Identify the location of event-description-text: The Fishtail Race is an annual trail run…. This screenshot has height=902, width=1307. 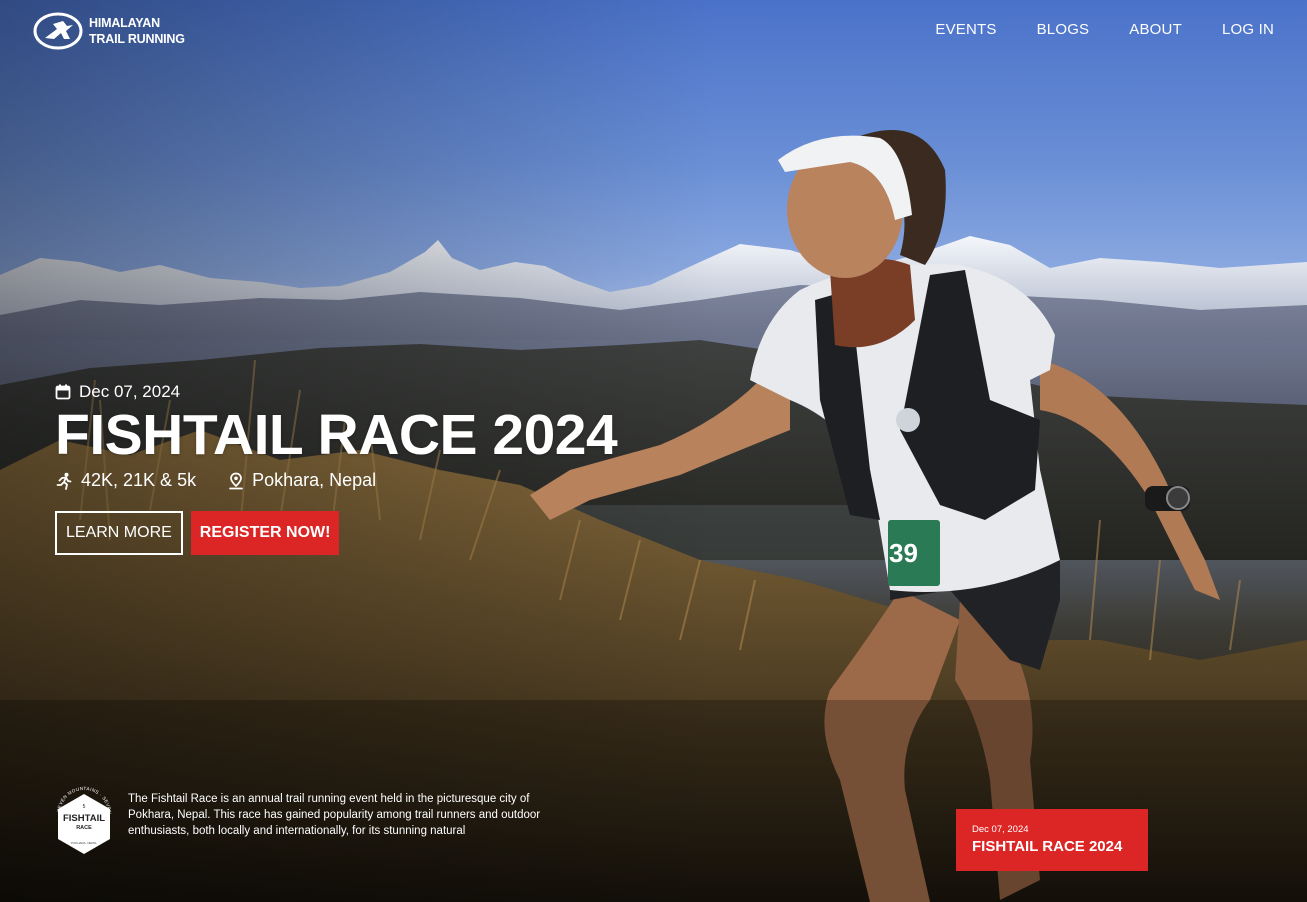
(334, 815).